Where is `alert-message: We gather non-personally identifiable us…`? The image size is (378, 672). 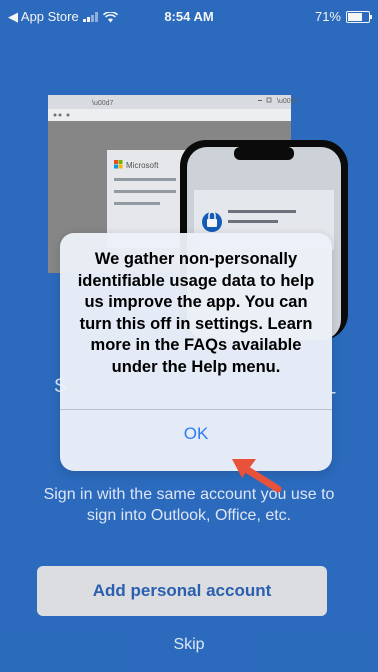 alert-message: We gather non-personally identifiable us… is located at coordinates (196, 313).